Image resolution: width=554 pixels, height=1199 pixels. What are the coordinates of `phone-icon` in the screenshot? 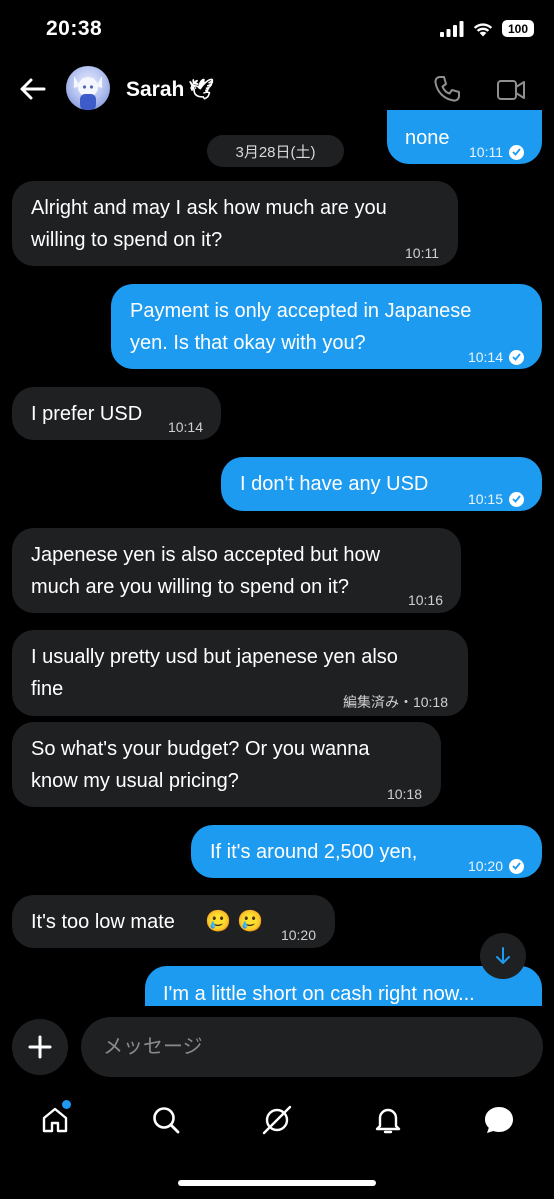 It's located at (447, 89).